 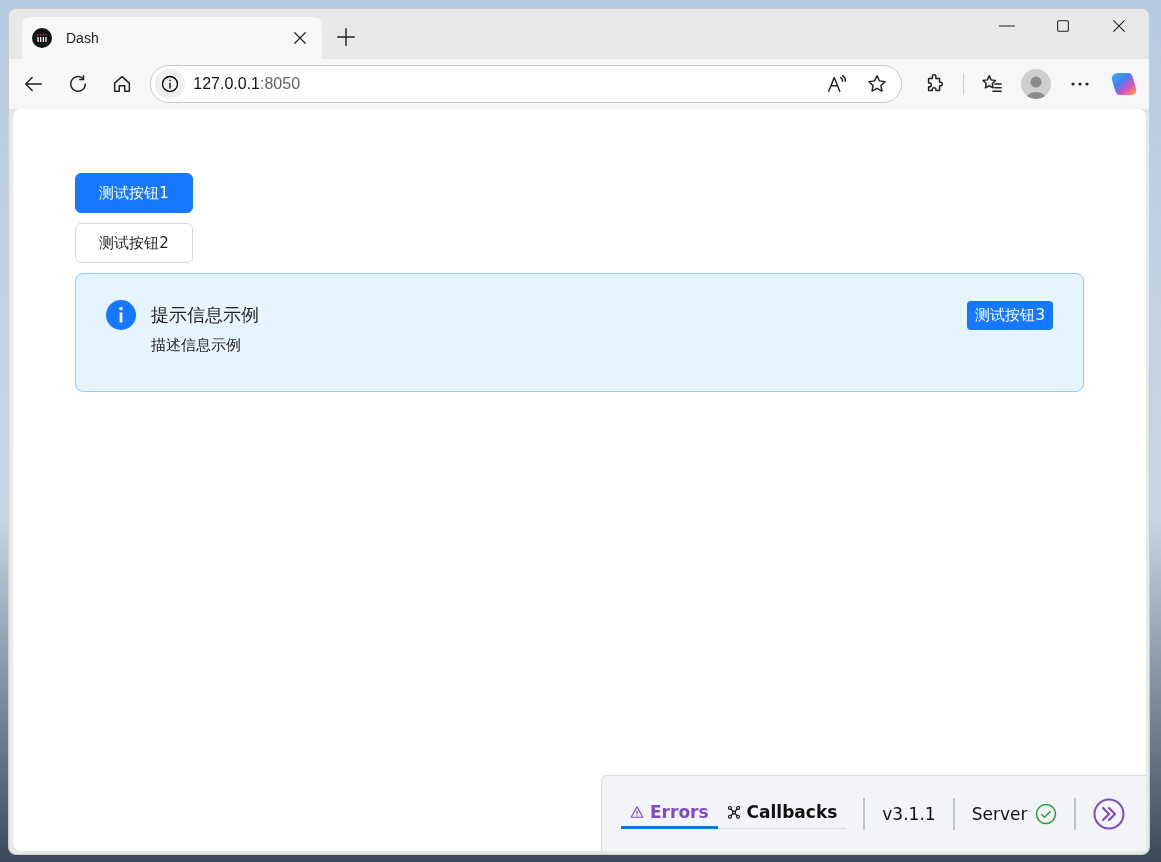 I want to click on expand-button, so click(x=1109, y=813).